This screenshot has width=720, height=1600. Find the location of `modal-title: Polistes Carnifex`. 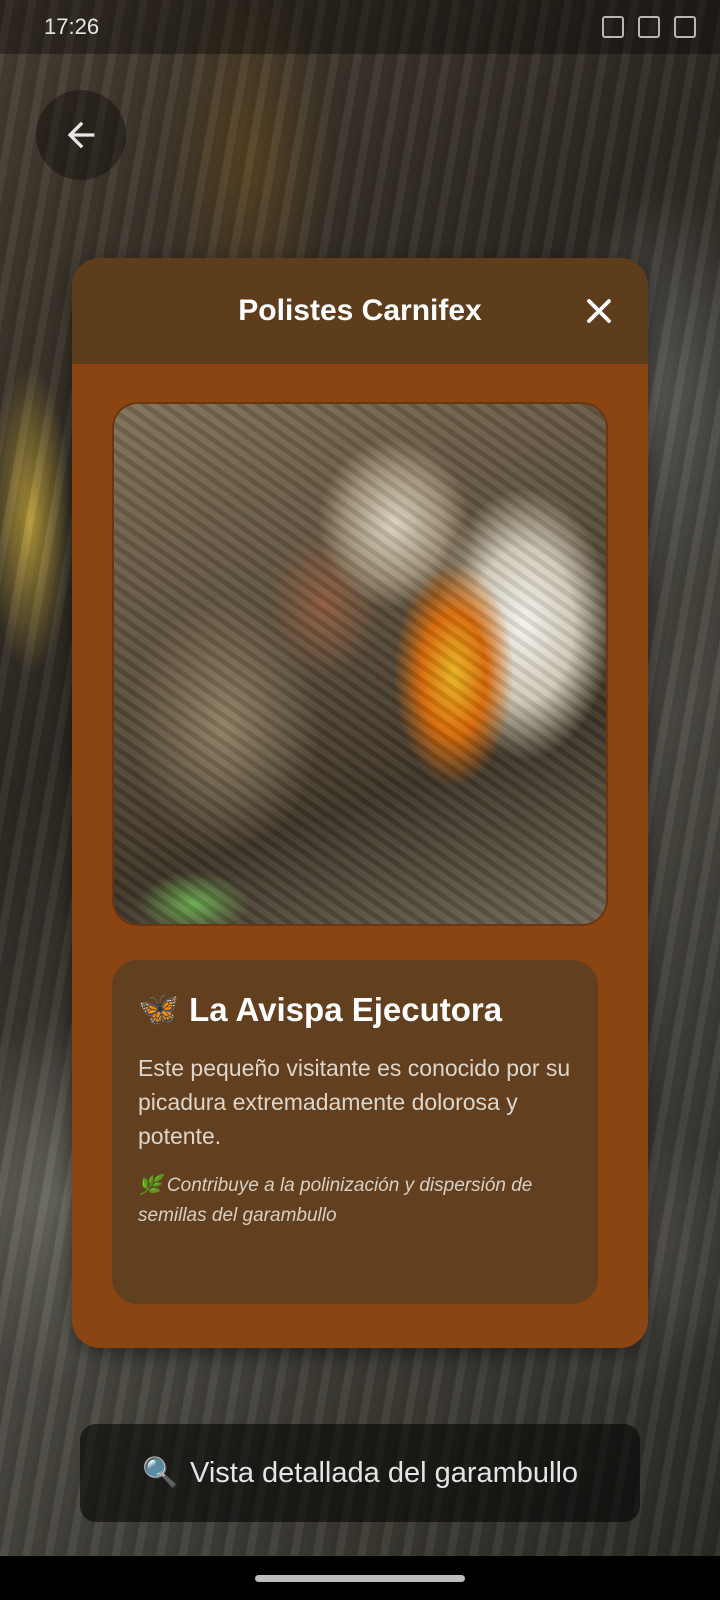

modal-title: Polistes Carnifex is located at coordinates (360, 310).